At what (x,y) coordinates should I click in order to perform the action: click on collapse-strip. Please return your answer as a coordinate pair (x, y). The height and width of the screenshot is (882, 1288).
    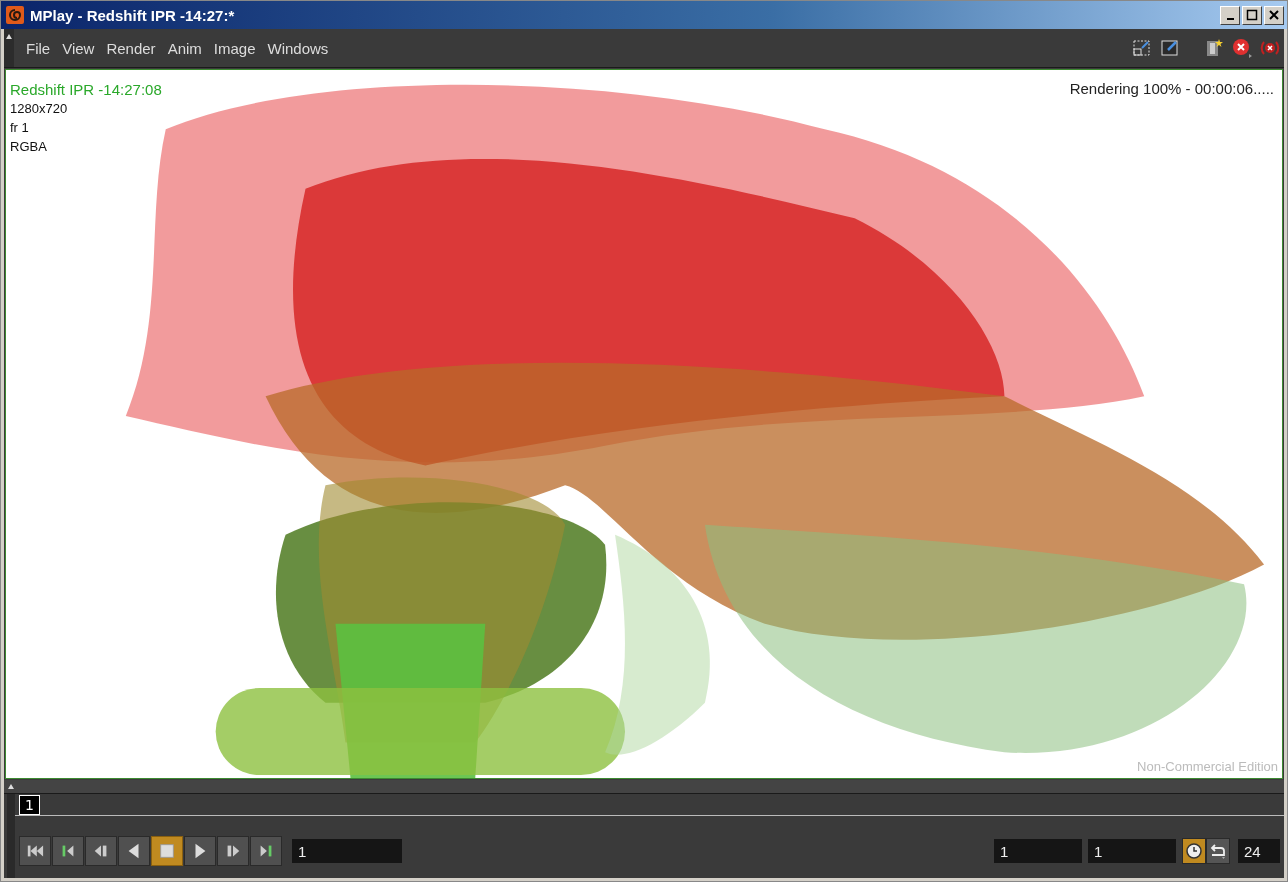
    Looking at the image, I should click on (9, 48).